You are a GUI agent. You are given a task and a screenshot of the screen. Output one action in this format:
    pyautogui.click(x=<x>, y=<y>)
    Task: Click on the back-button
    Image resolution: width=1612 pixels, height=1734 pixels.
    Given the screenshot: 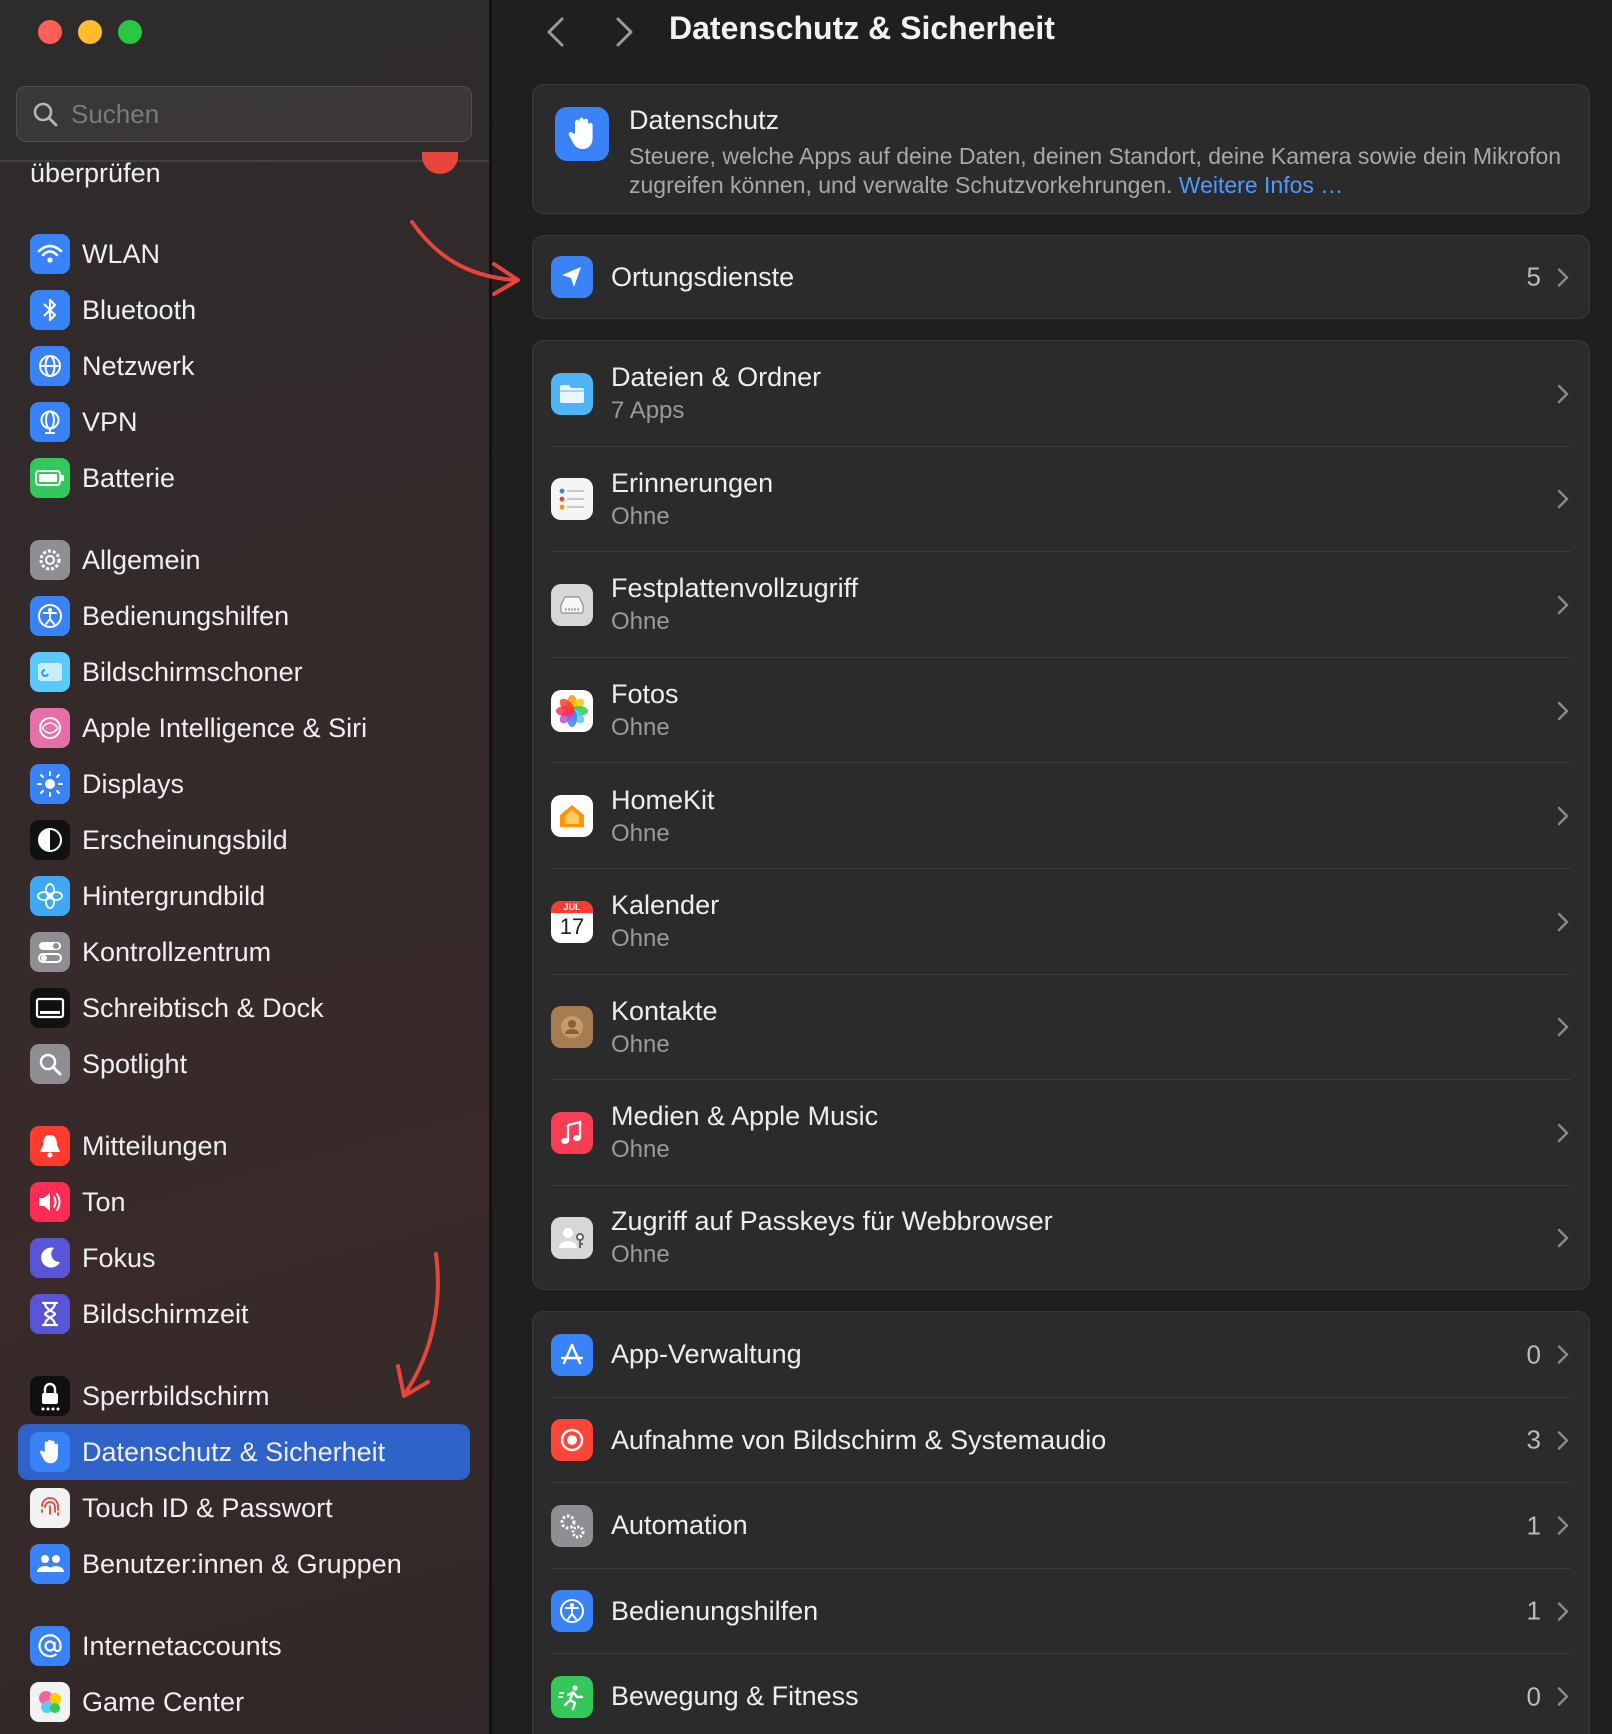 What is the action you would take?
    pyautogui.click(x=555, y=32)
    